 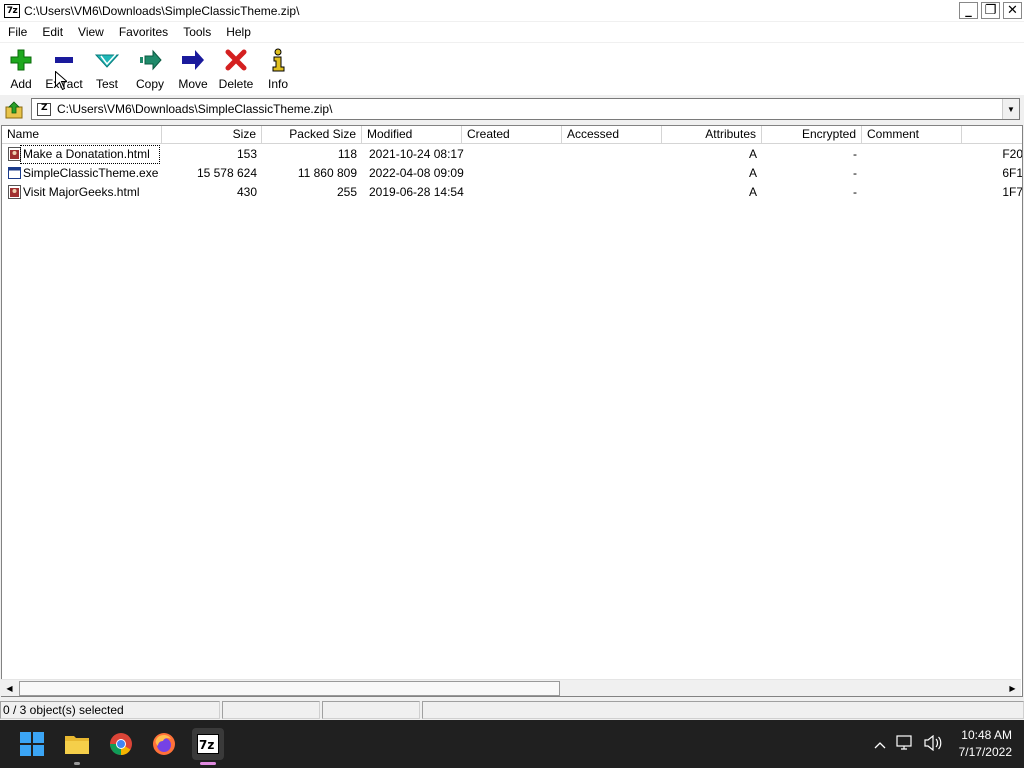 What do you see at coordinates (149, 84) in the screenshot?
I see `copy-label: Copy` at bounding box center [149, 84].